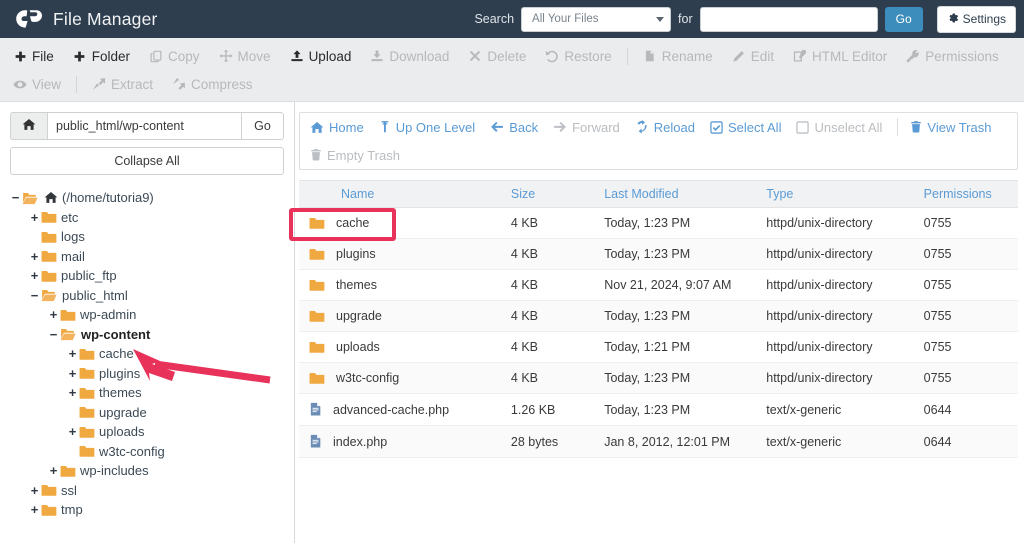 This screenshot has width=1024, height=546. What do you see at coordinates (668, 127) in the screenshot?
I see `filenav-item-reload: Reload` at bounding box center [668, 127].